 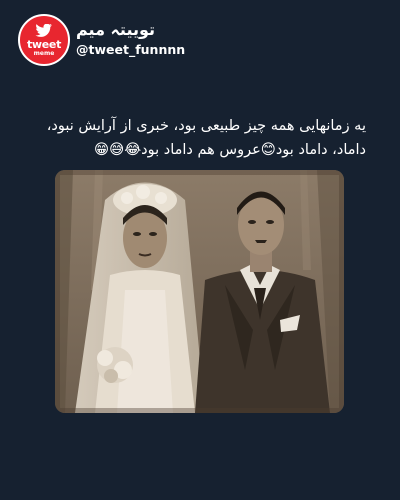 I want to click on account-avatar: tweet meme, so click(x=44, y=40).